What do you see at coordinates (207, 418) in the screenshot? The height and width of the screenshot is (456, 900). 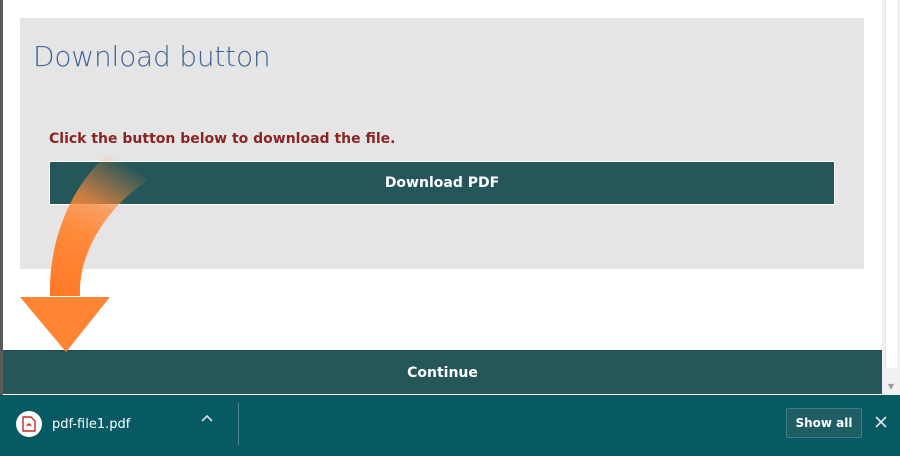 I see `chevron-up-icon` at bounding box center [207, 418].